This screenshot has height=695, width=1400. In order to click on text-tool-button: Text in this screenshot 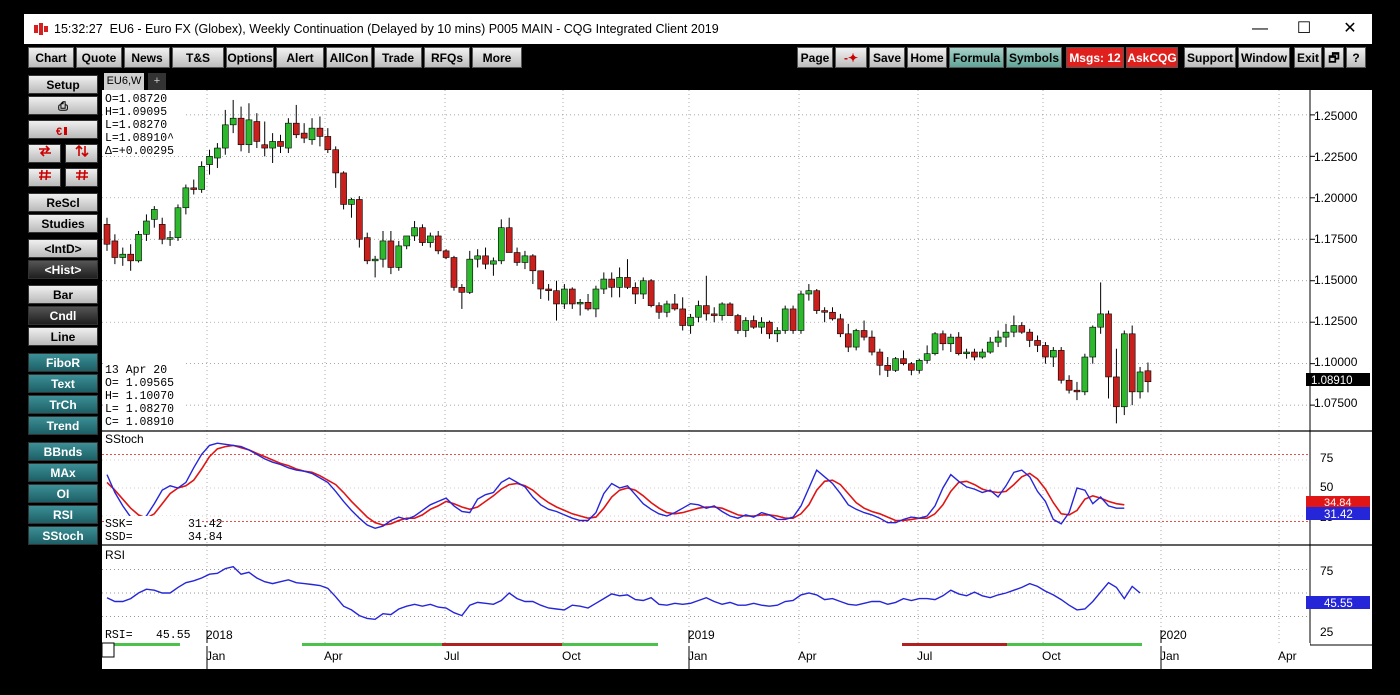, I will do `click(63, 383)`.